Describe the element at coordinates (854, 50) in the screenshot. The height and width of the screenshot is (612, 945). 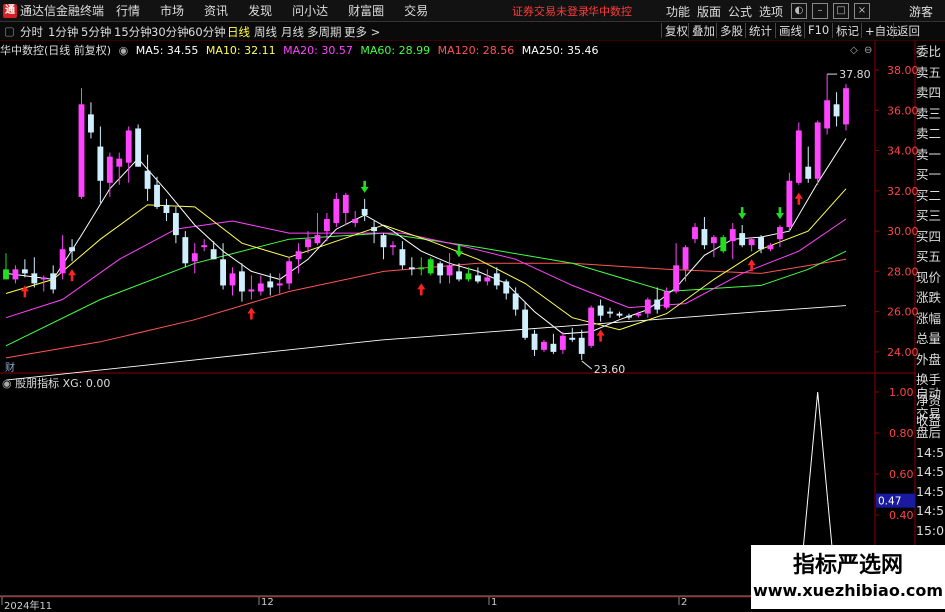
I see `diamond-icon: ◇` at that location.